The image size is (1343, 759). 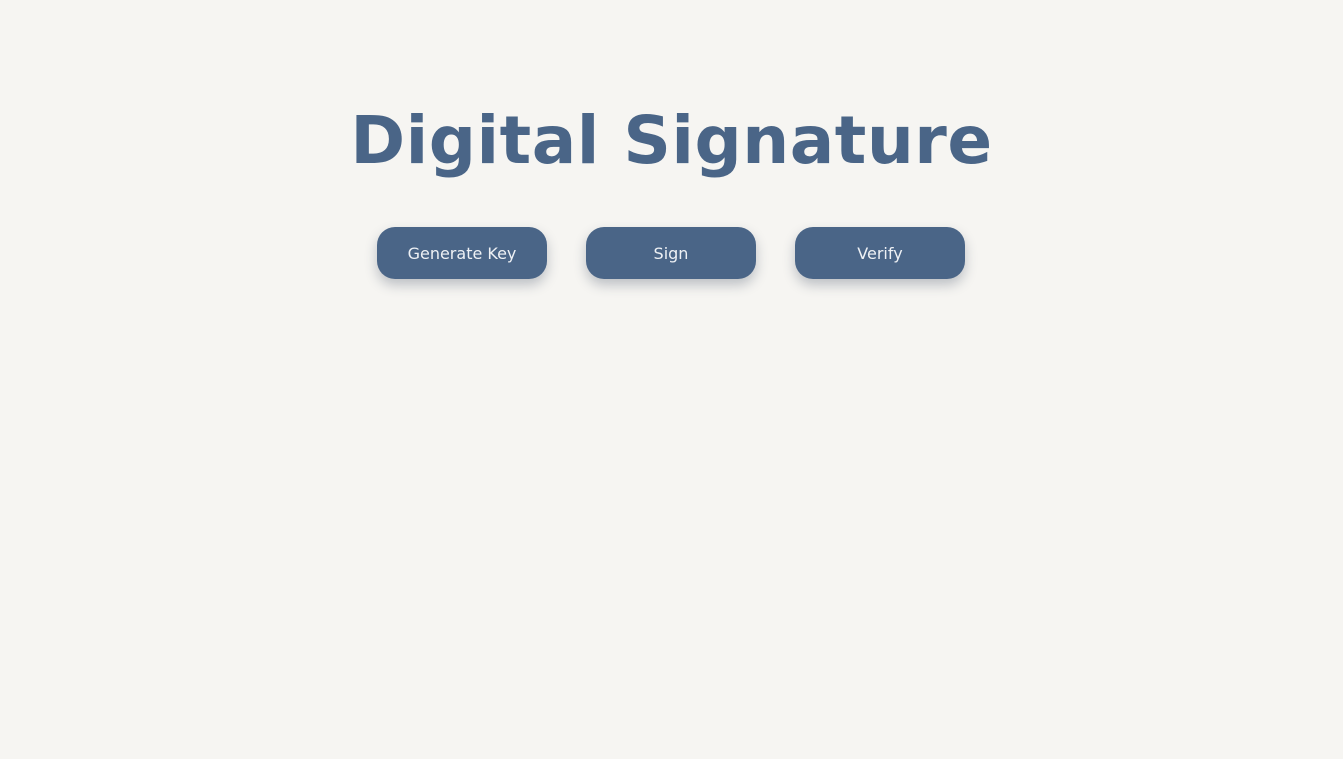 I want to click on sign-button: Sign, so click(x=671, y=253).